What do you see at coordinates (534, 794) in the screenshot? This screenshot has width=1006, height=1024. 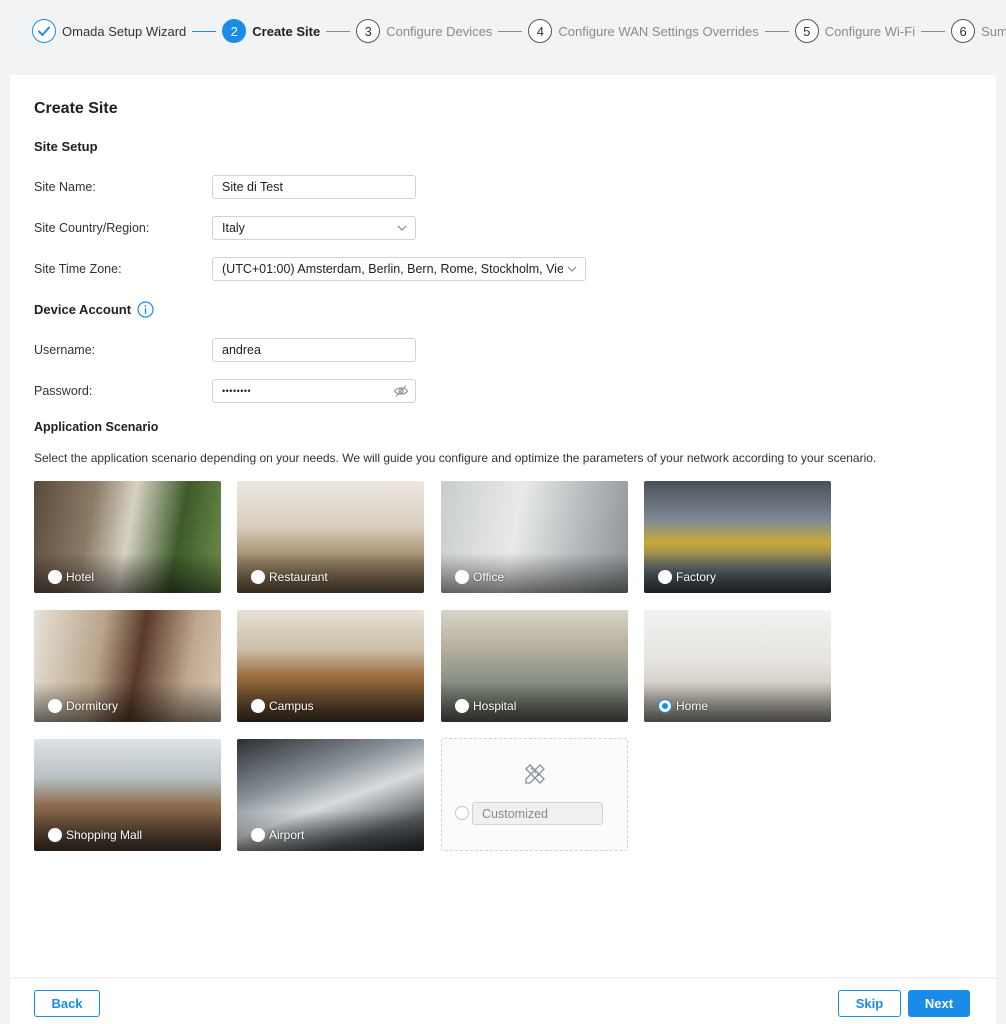 I see `scenario-customized: Customized` at bounding box center [534, 794].